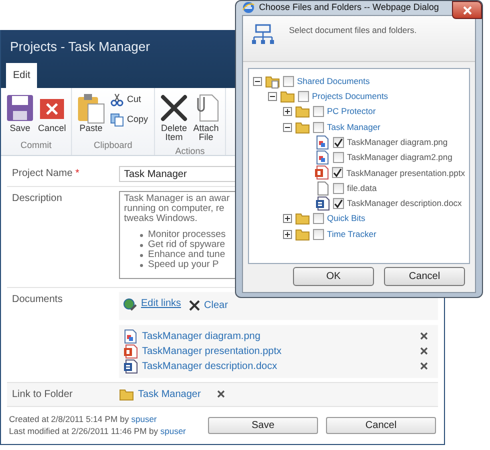 The height and width of the screenshot is (450, 490). I want to click on folder-link: Quick Bits, so click(346, 219).